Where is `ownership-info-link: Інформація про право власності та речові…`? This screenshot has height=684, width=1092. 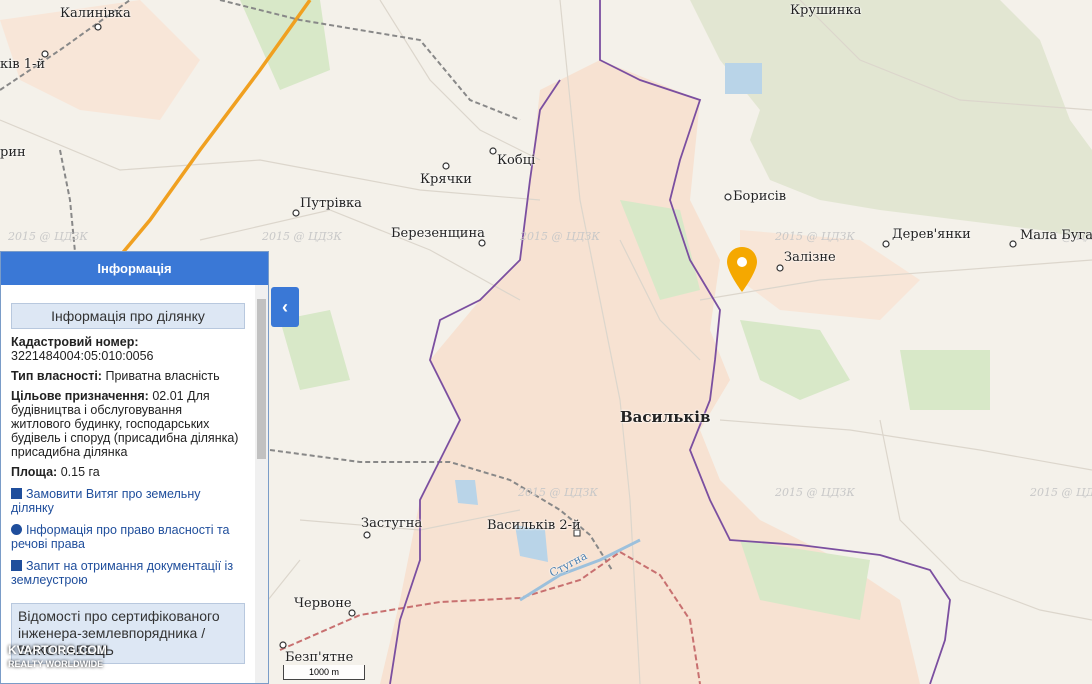 ownership-info-link: Інформація про право власності та речові… is located at coordinates (128, 537).